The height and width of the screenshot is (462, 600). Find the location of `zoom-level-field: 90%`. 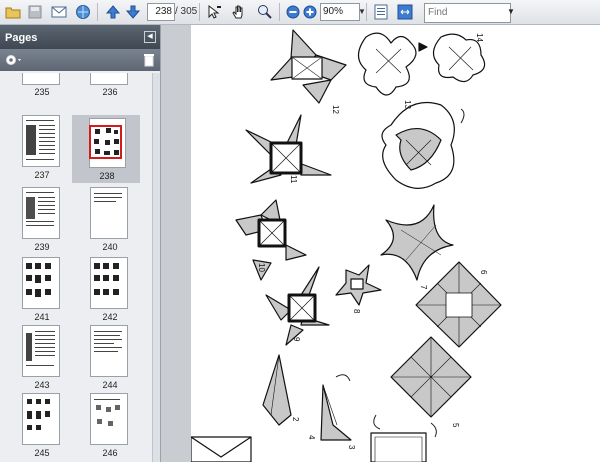

zoom-level-field: 90% is located at coordinates (340, 12).